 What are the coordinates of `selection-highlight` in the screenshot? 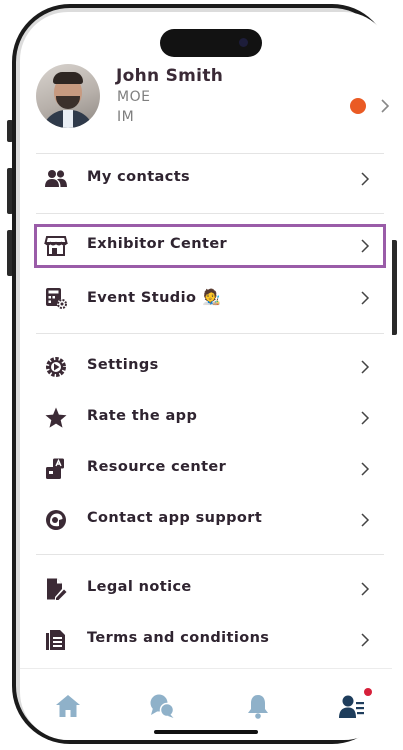 It's located at (210, 246).